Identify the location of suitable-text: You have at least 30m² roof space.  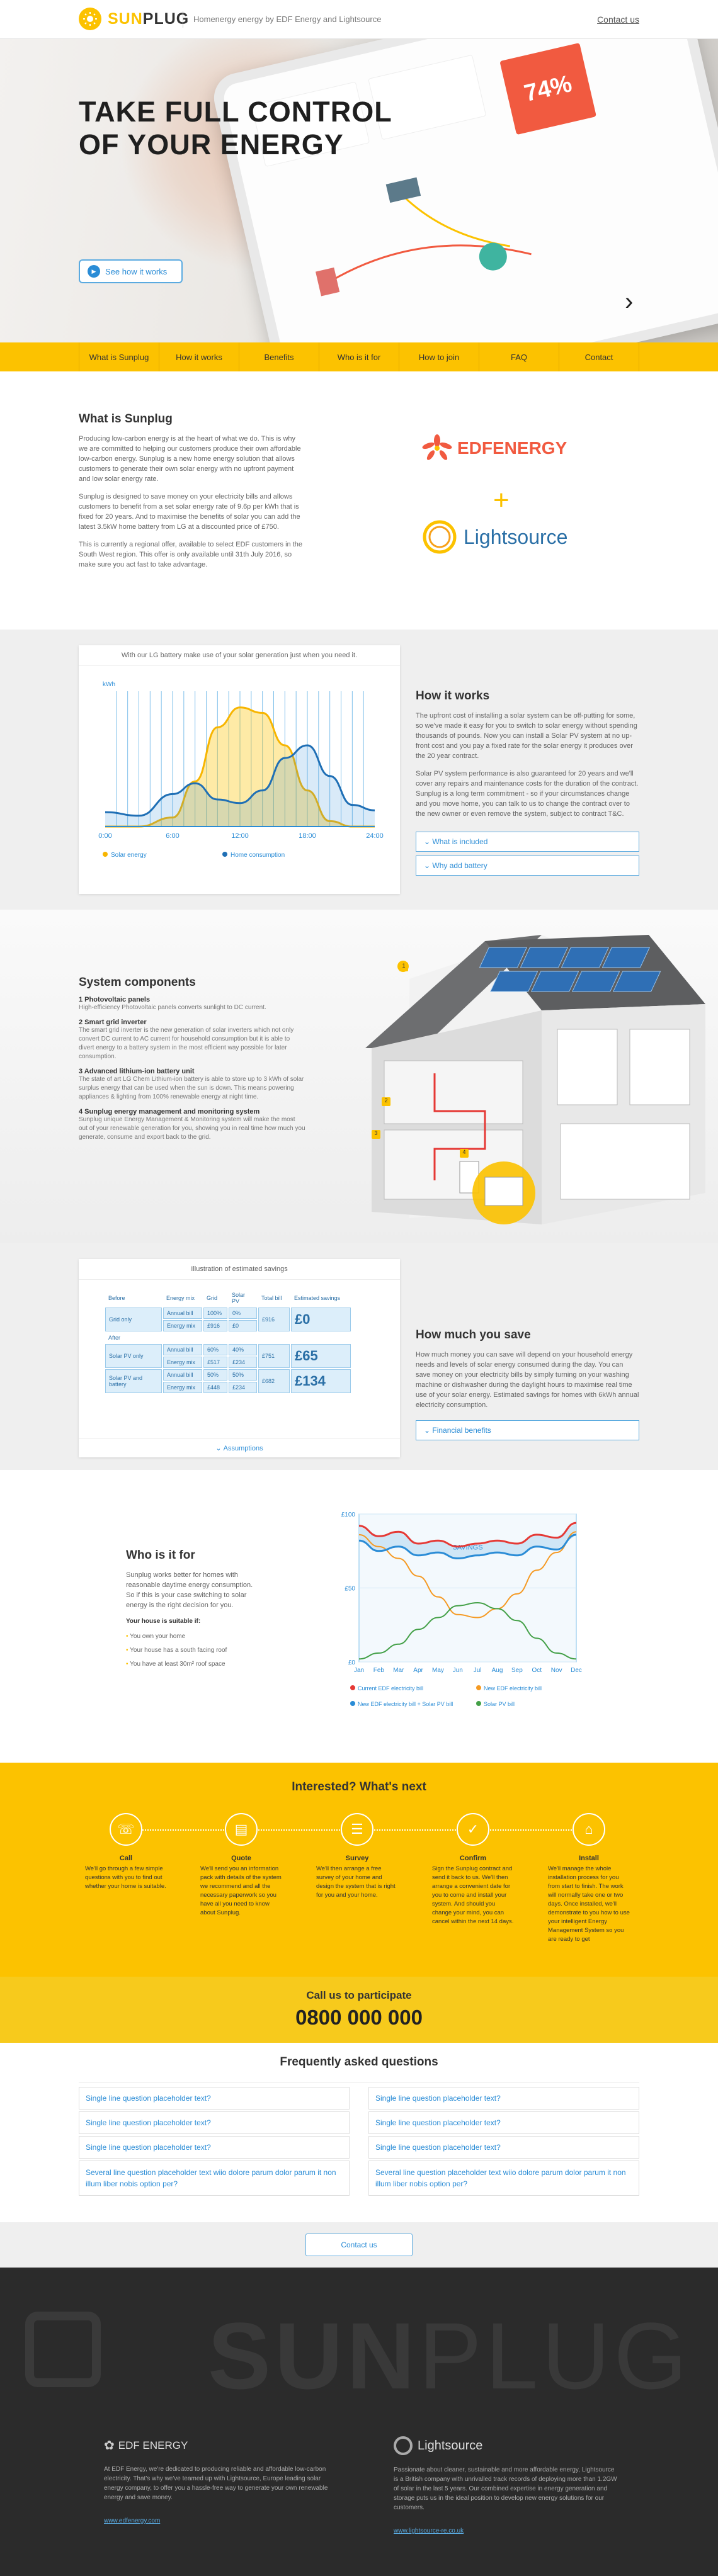
(177, 1664).